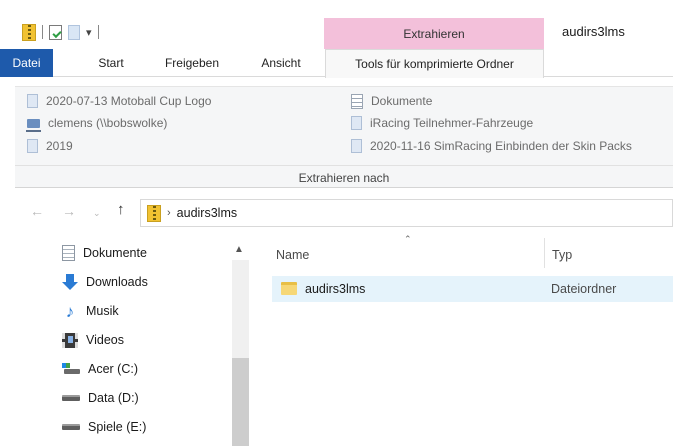  I want to click on navigation-bar: ← → ⌄ ↑ › audirs3lms, so click(336, 213).